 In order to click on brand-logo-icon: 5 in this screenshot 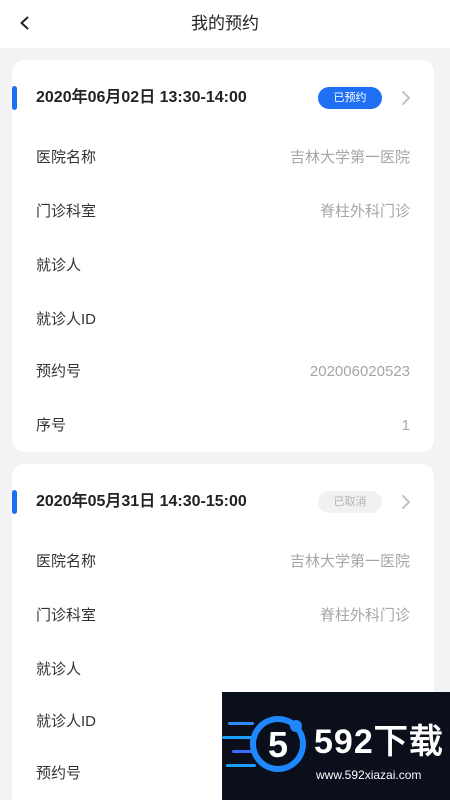, I will do `click(278, 744)`.